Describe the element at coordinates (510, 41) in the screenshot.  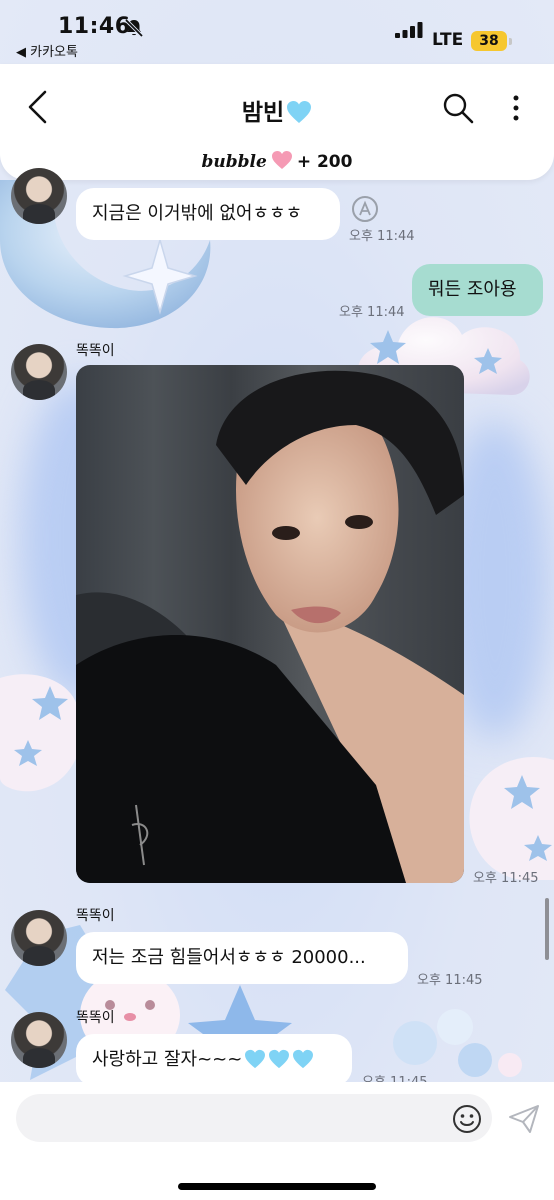
I see `battery-tip` at that location.